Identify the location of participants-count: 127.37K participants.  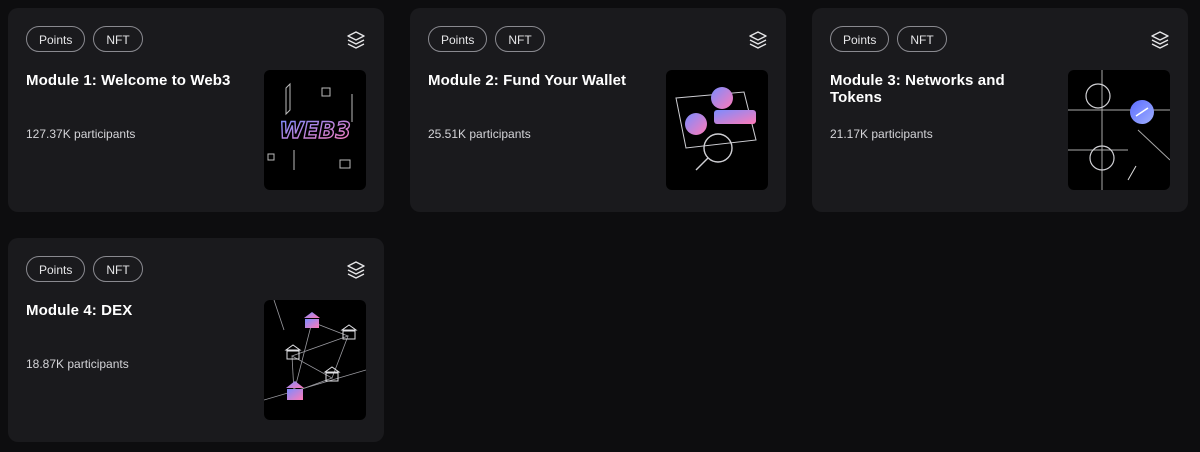
(81, 134).